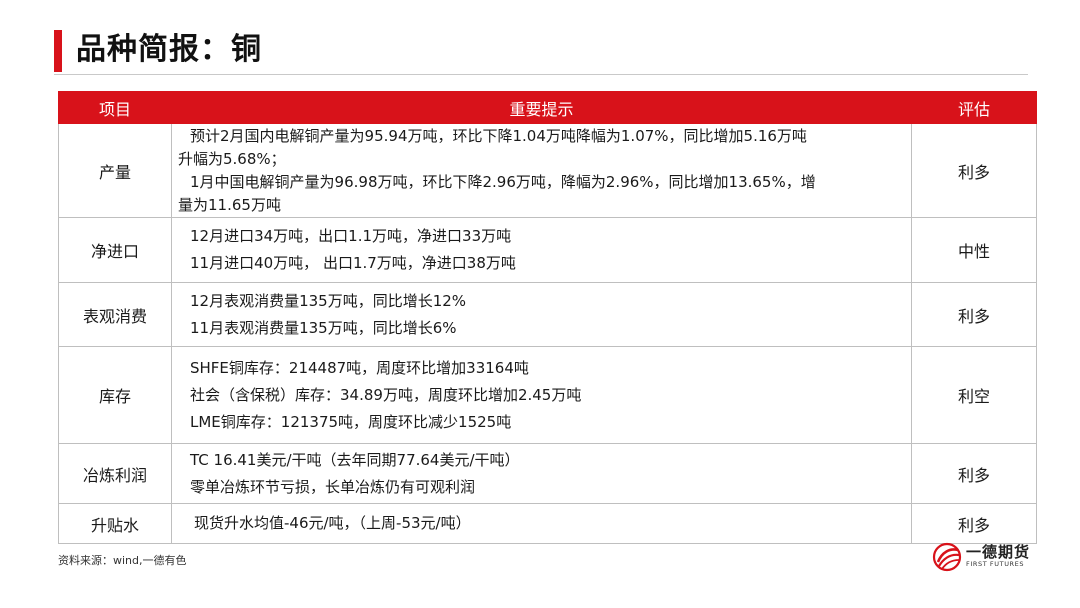 This screenshot has width=1080, height=608. I want to click on row-item: 冶炼利润, so click(115, 473).